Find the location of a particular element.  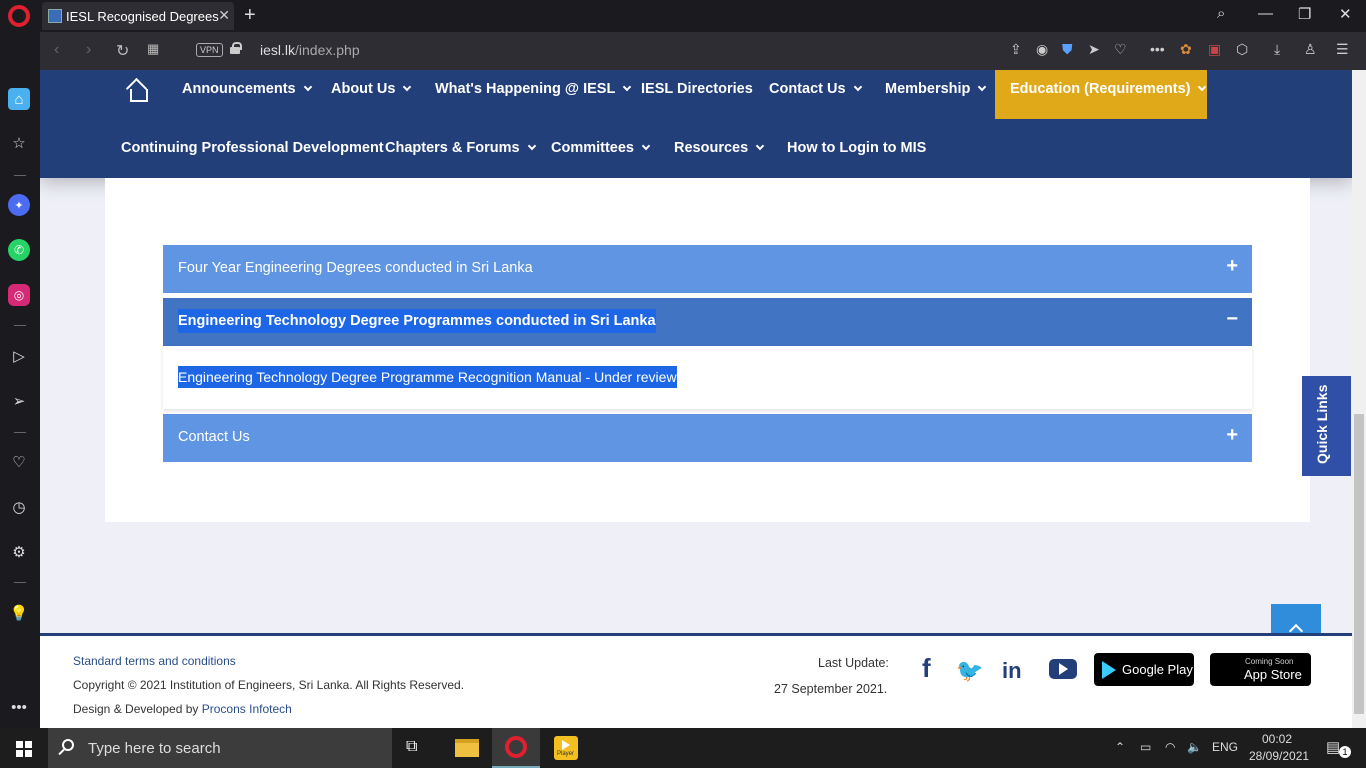

nav-item-education: Education (Requirements) is located at coordinates (1108, 89).